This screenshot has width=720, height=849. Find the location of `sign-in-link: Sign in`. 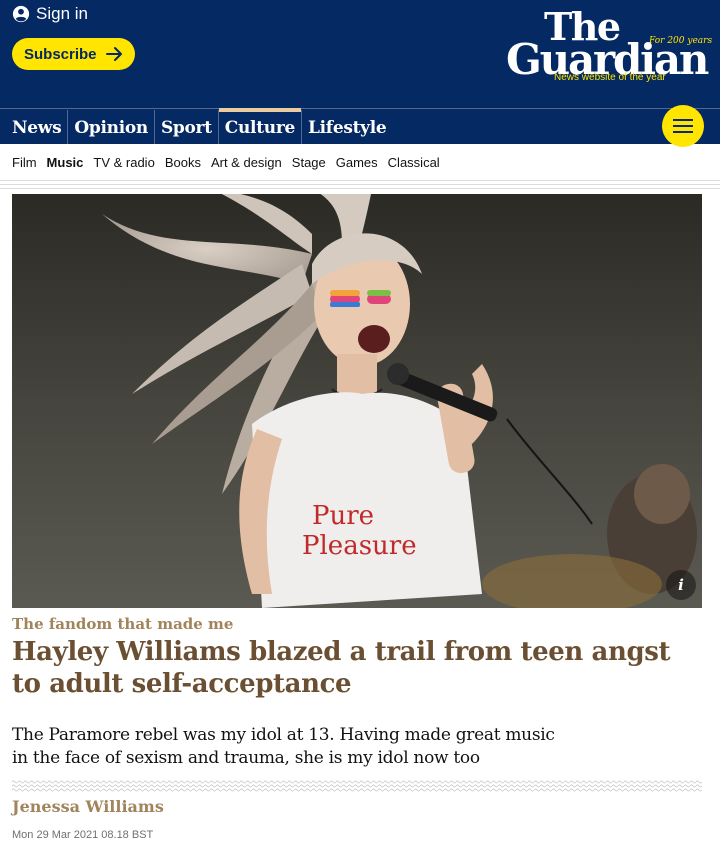

sign-in-link: Sign in is located at coordinates (50, 14).